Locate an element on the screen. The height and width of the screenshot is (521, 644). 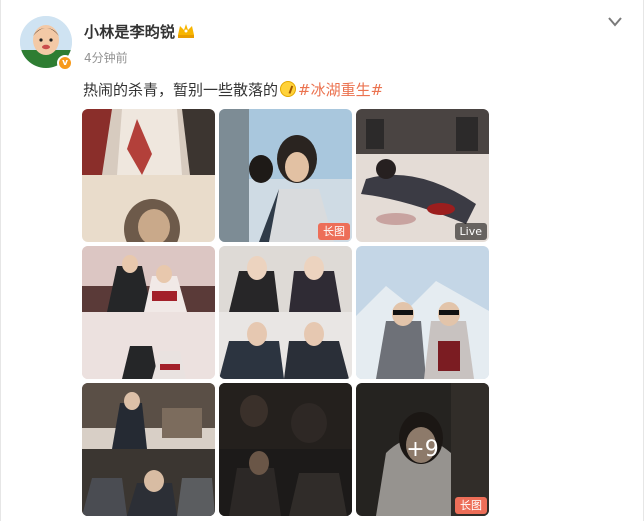
crown-icon is located at coordinates (186, 31).